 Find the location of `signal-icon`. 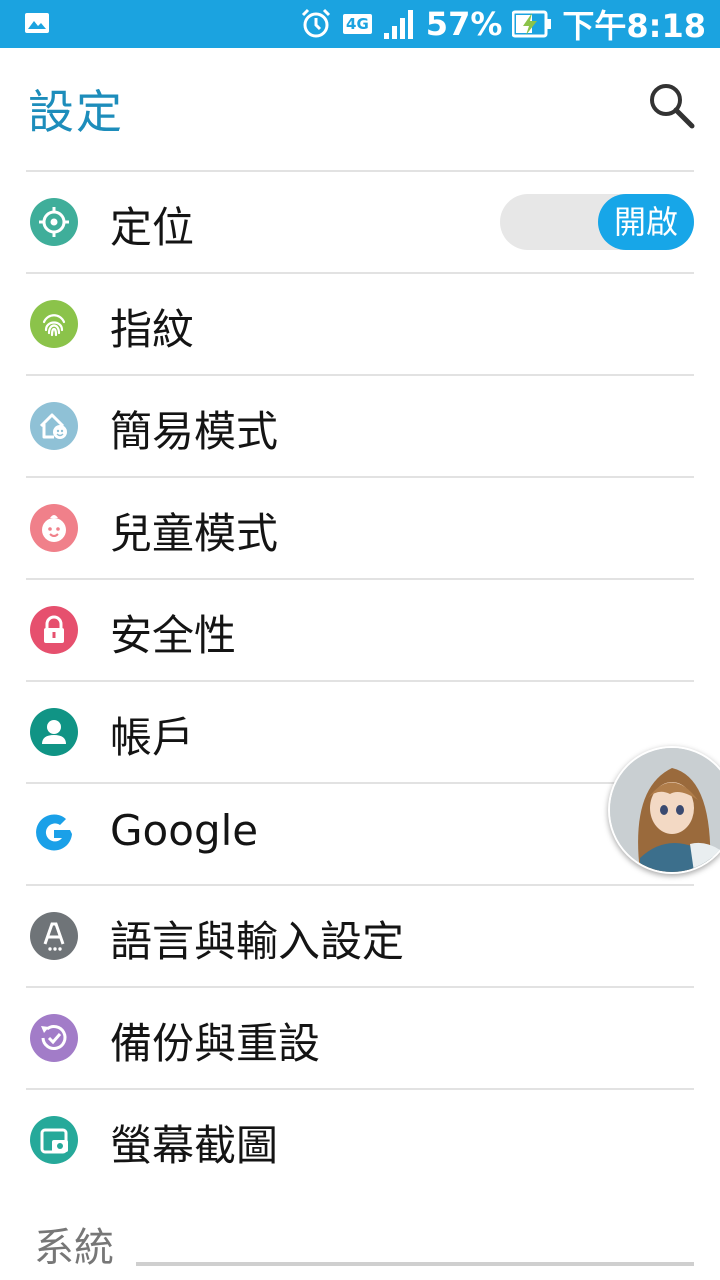

signal-icon is located at coordinates (398, 24).